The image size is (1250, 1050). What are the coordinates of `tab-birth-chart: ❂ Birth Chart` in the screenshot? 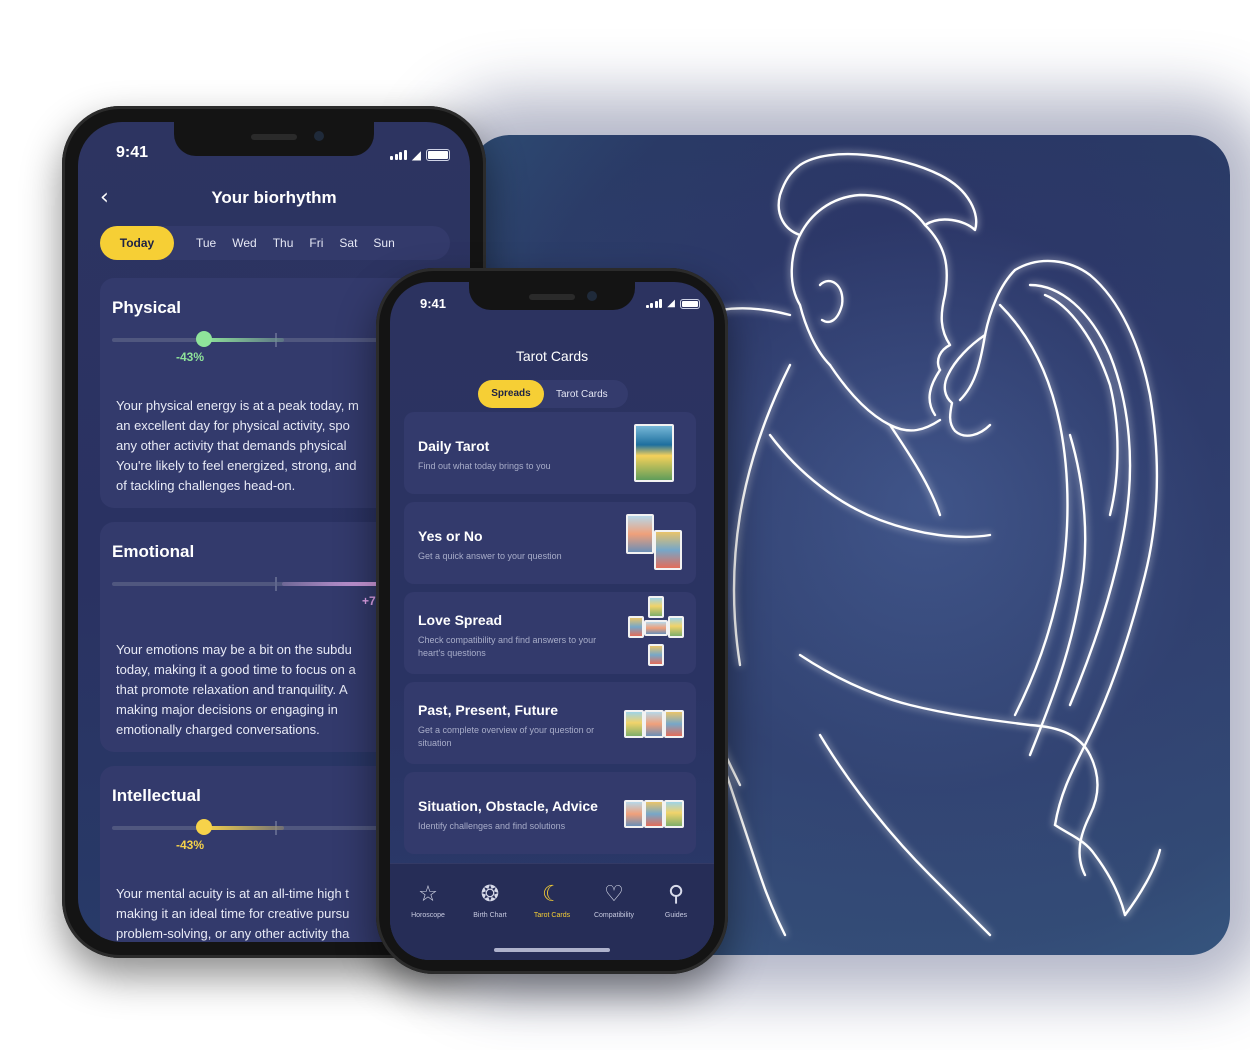 It's located at (490, 900).